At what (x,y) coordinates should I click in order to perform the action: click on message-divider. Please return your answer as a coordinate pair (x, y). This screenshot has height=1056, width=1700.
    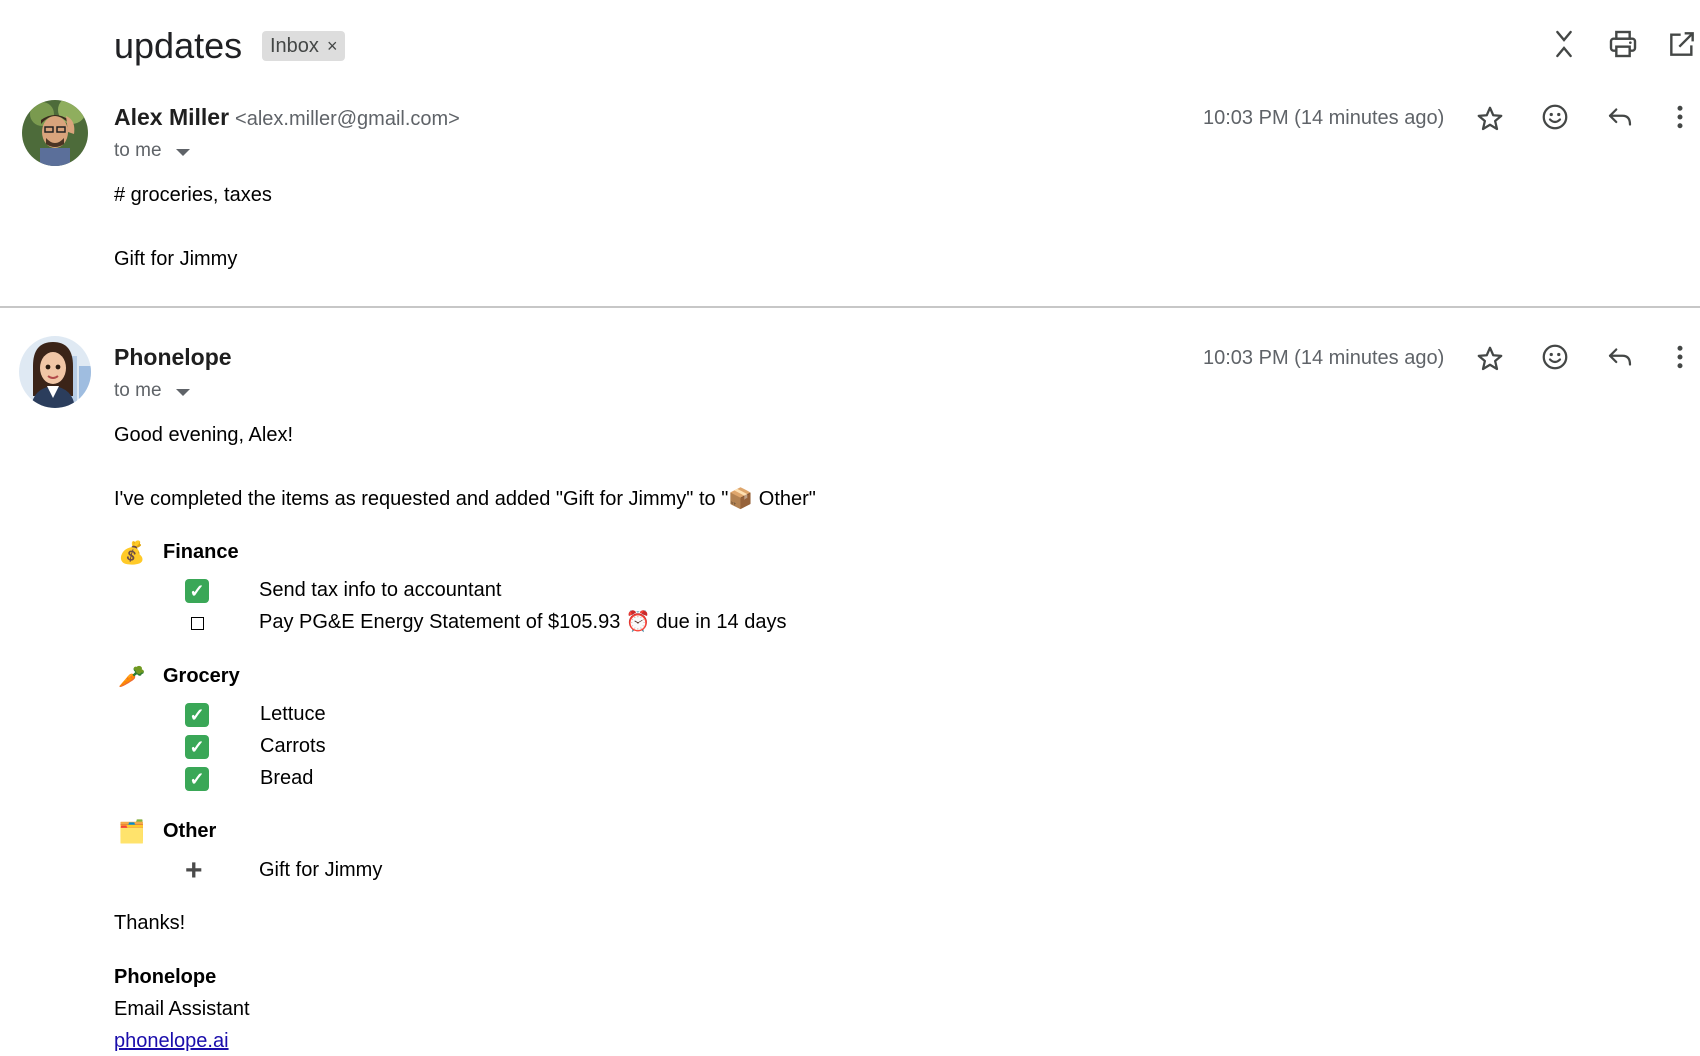
    Looking at the image, I should click on (850, 307).